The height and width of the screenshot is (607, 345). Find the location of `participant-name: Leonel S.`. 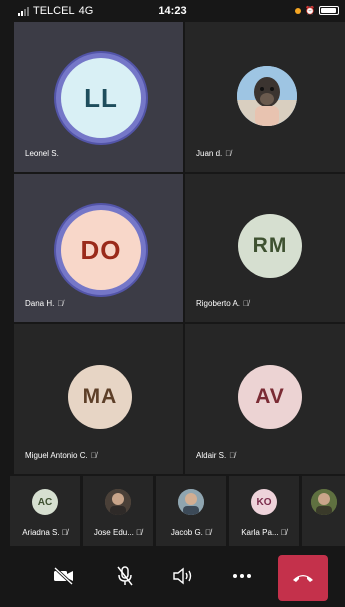

participant-name: Leonel S. is located at coordinates (42, 153).